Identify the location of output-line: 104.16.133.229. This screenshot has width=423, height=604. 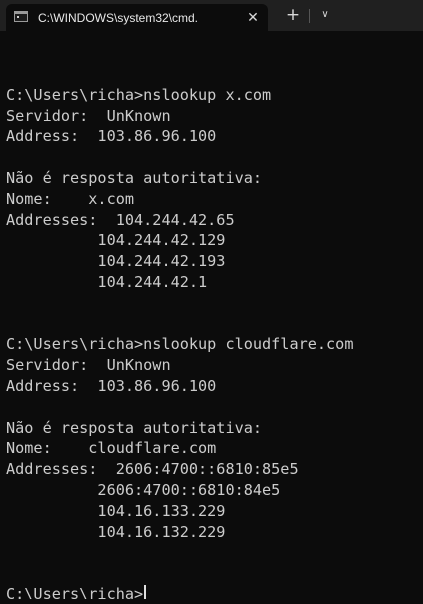
(116, 510).